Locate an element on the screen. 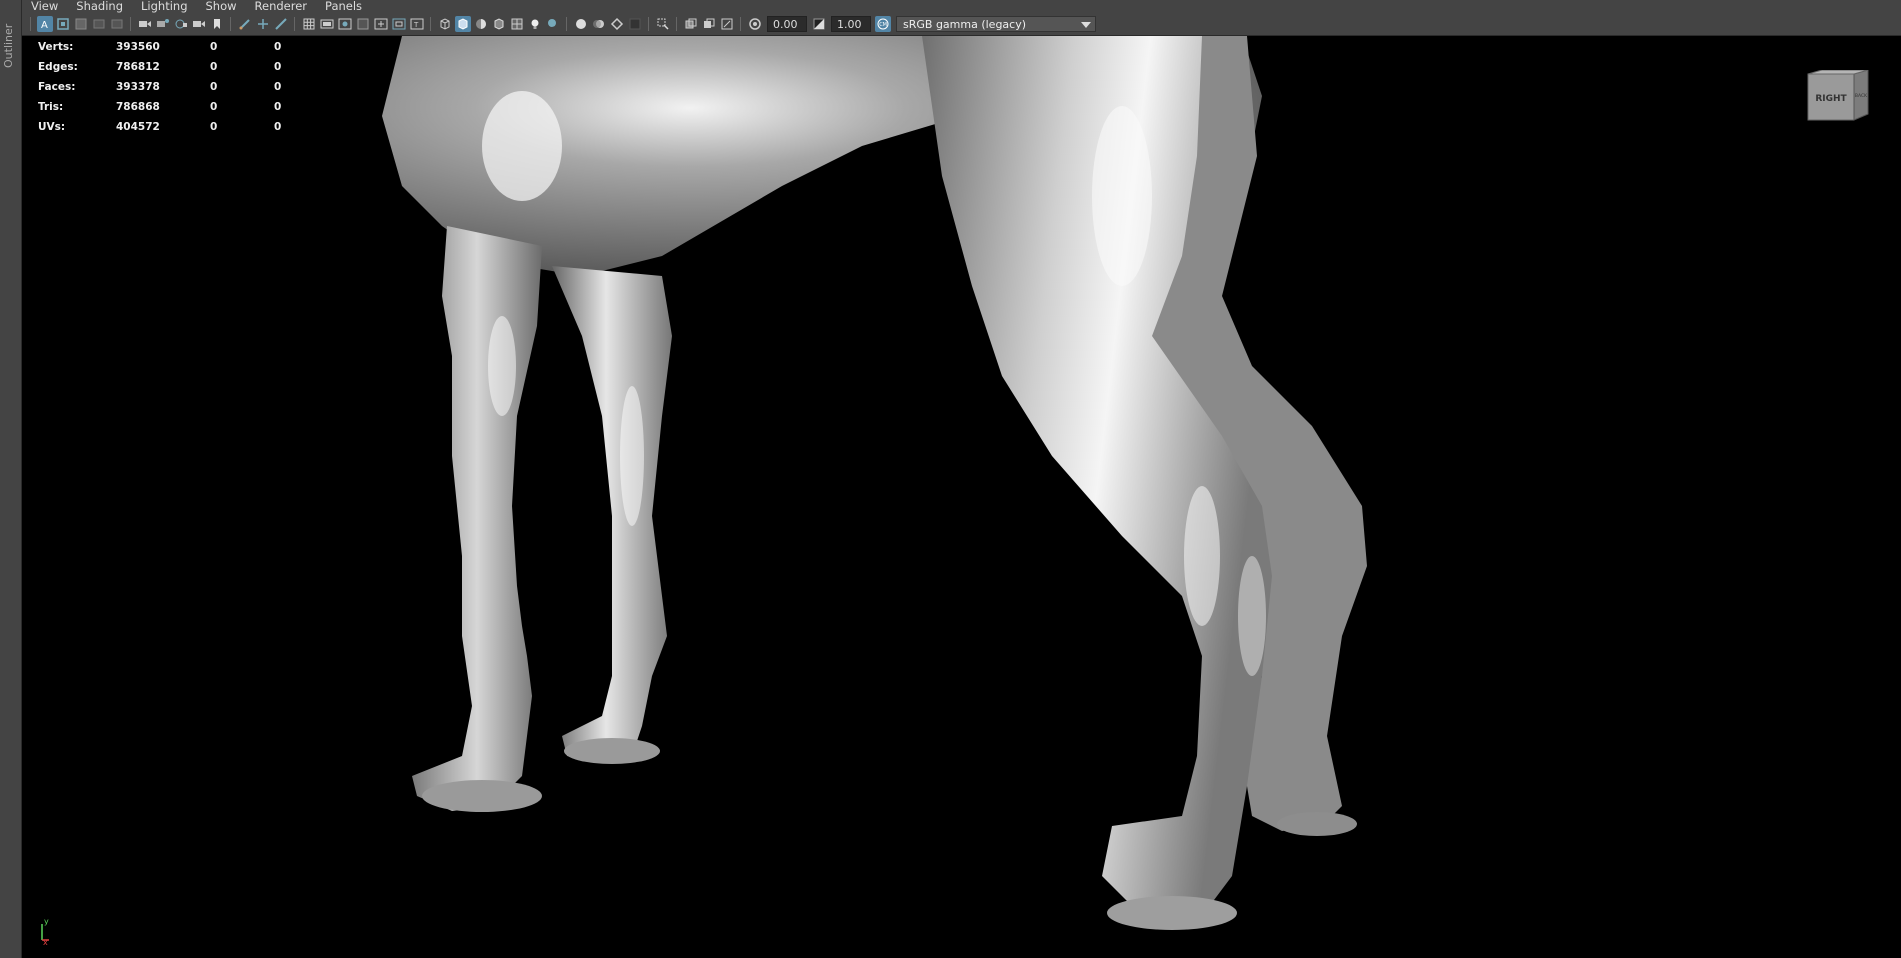 The image size is (1901, 958). image-plane-icon is located at coordinates (181, 24).